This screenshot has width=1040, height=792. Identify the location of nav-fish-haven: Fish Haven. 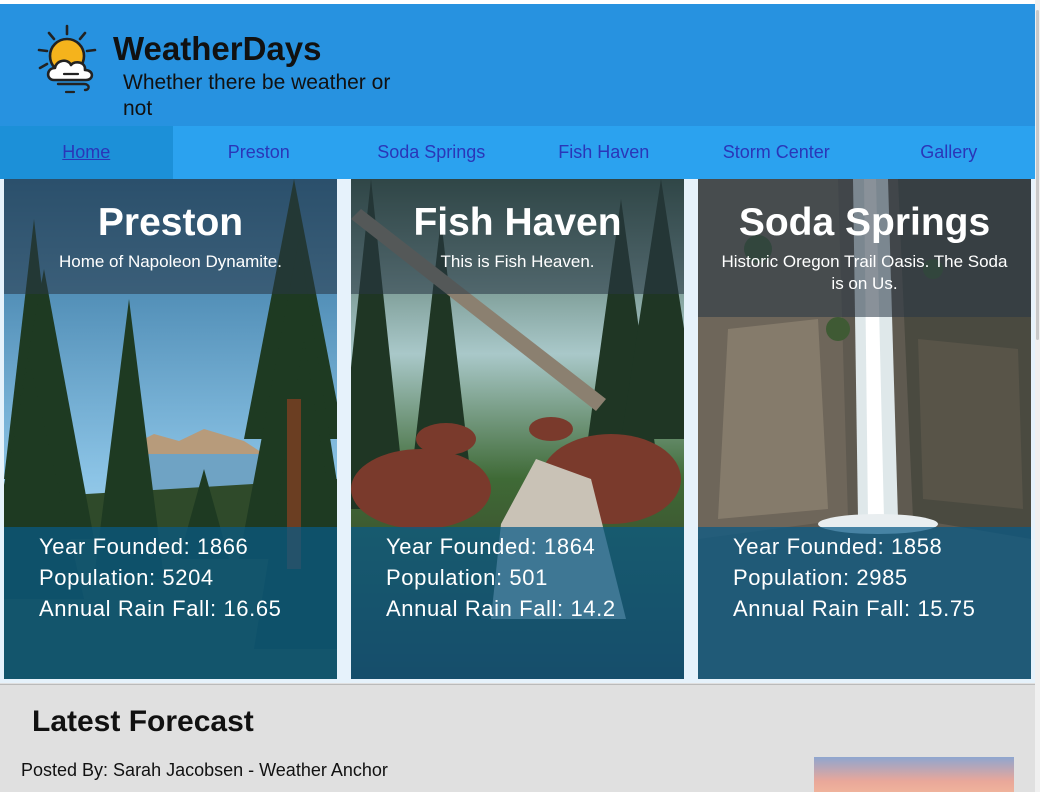
(604, 152).